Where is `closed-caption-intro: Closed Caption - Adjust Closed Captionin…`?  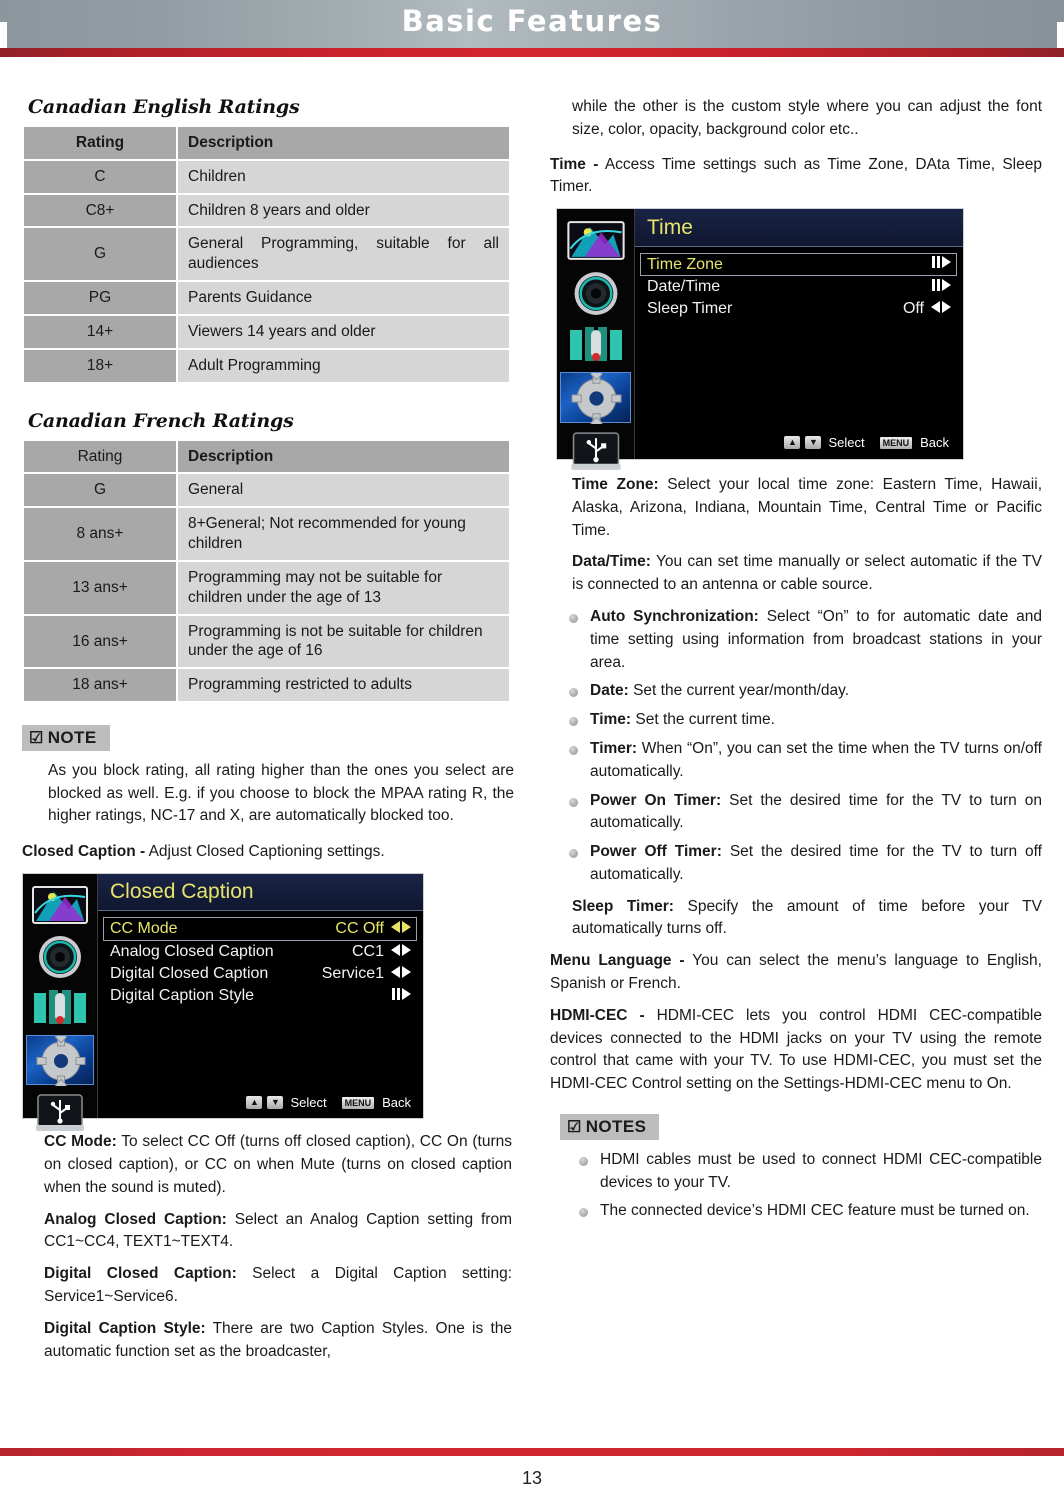
closed-caption-intro: Closed Caption - Adjust Closed Captionin… is located at coordinates (268, 852).